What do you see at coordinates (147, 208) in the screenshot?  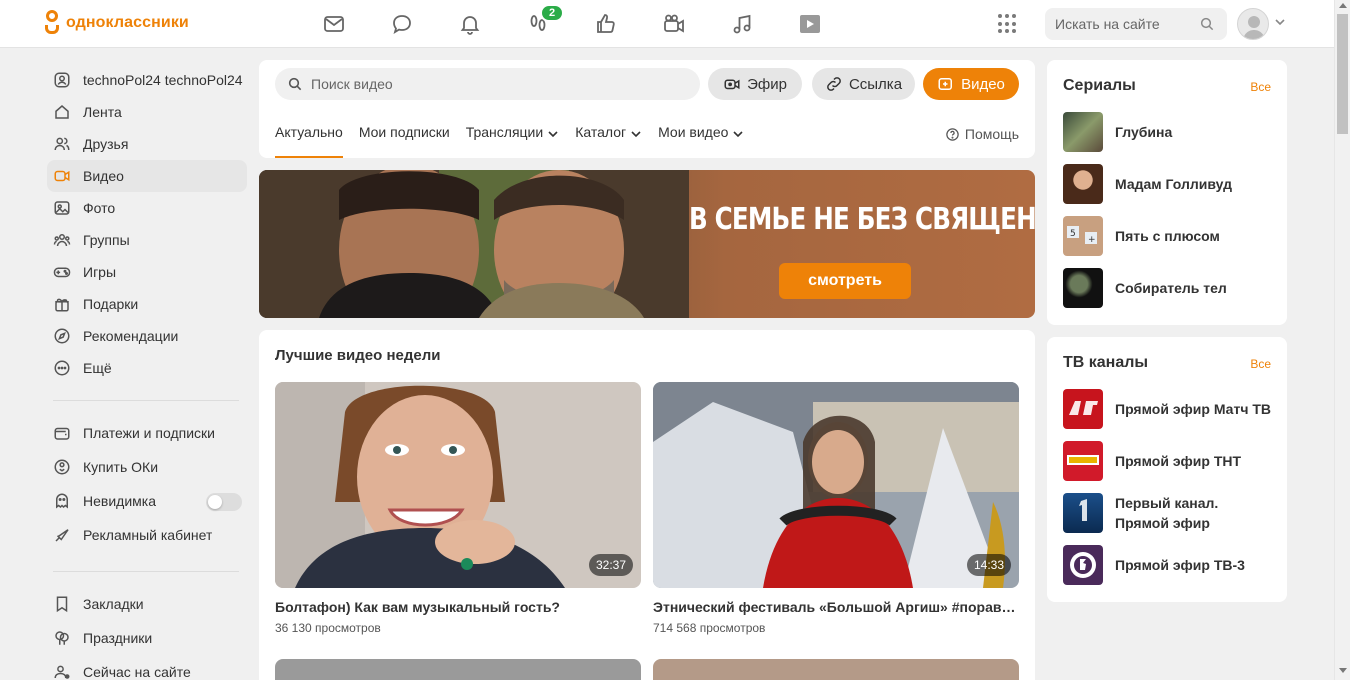 I see `sidebar-item-photo: Фото` at bounding box center [147, 208].